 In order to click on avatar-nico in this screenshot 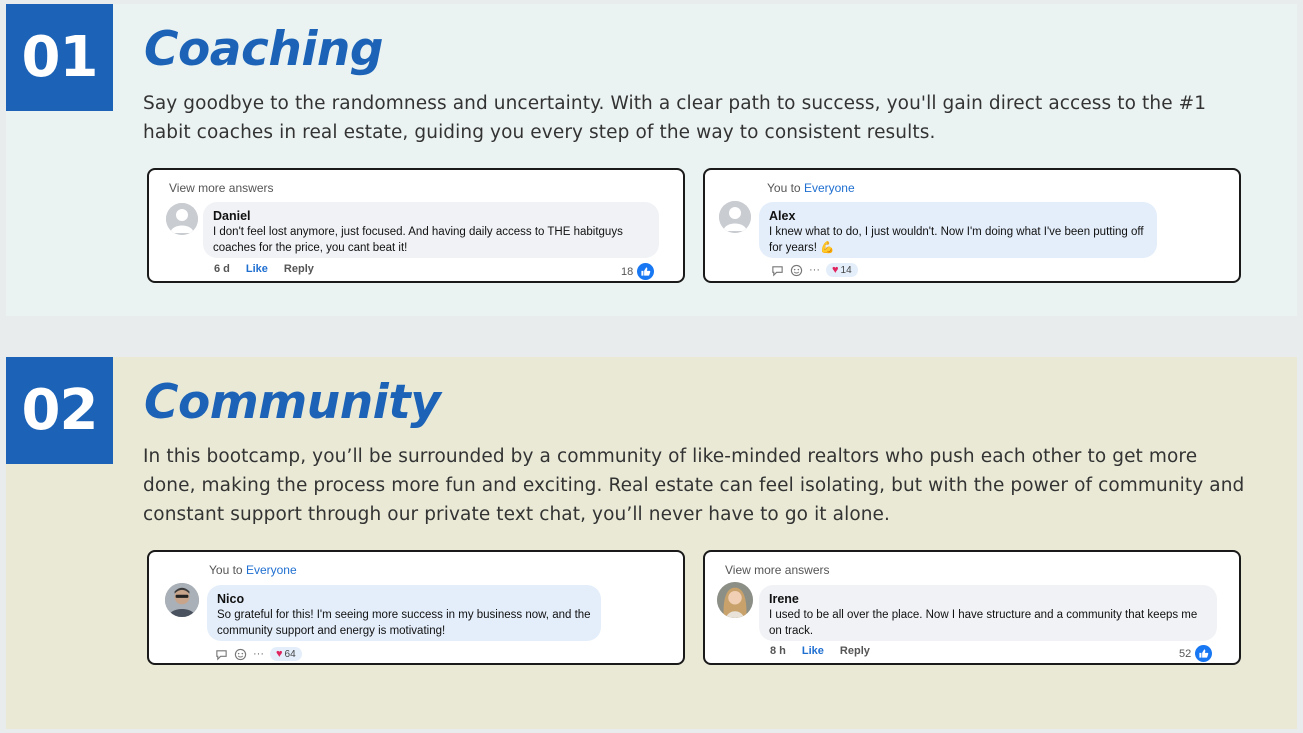, I will do `click(182, 600)`.